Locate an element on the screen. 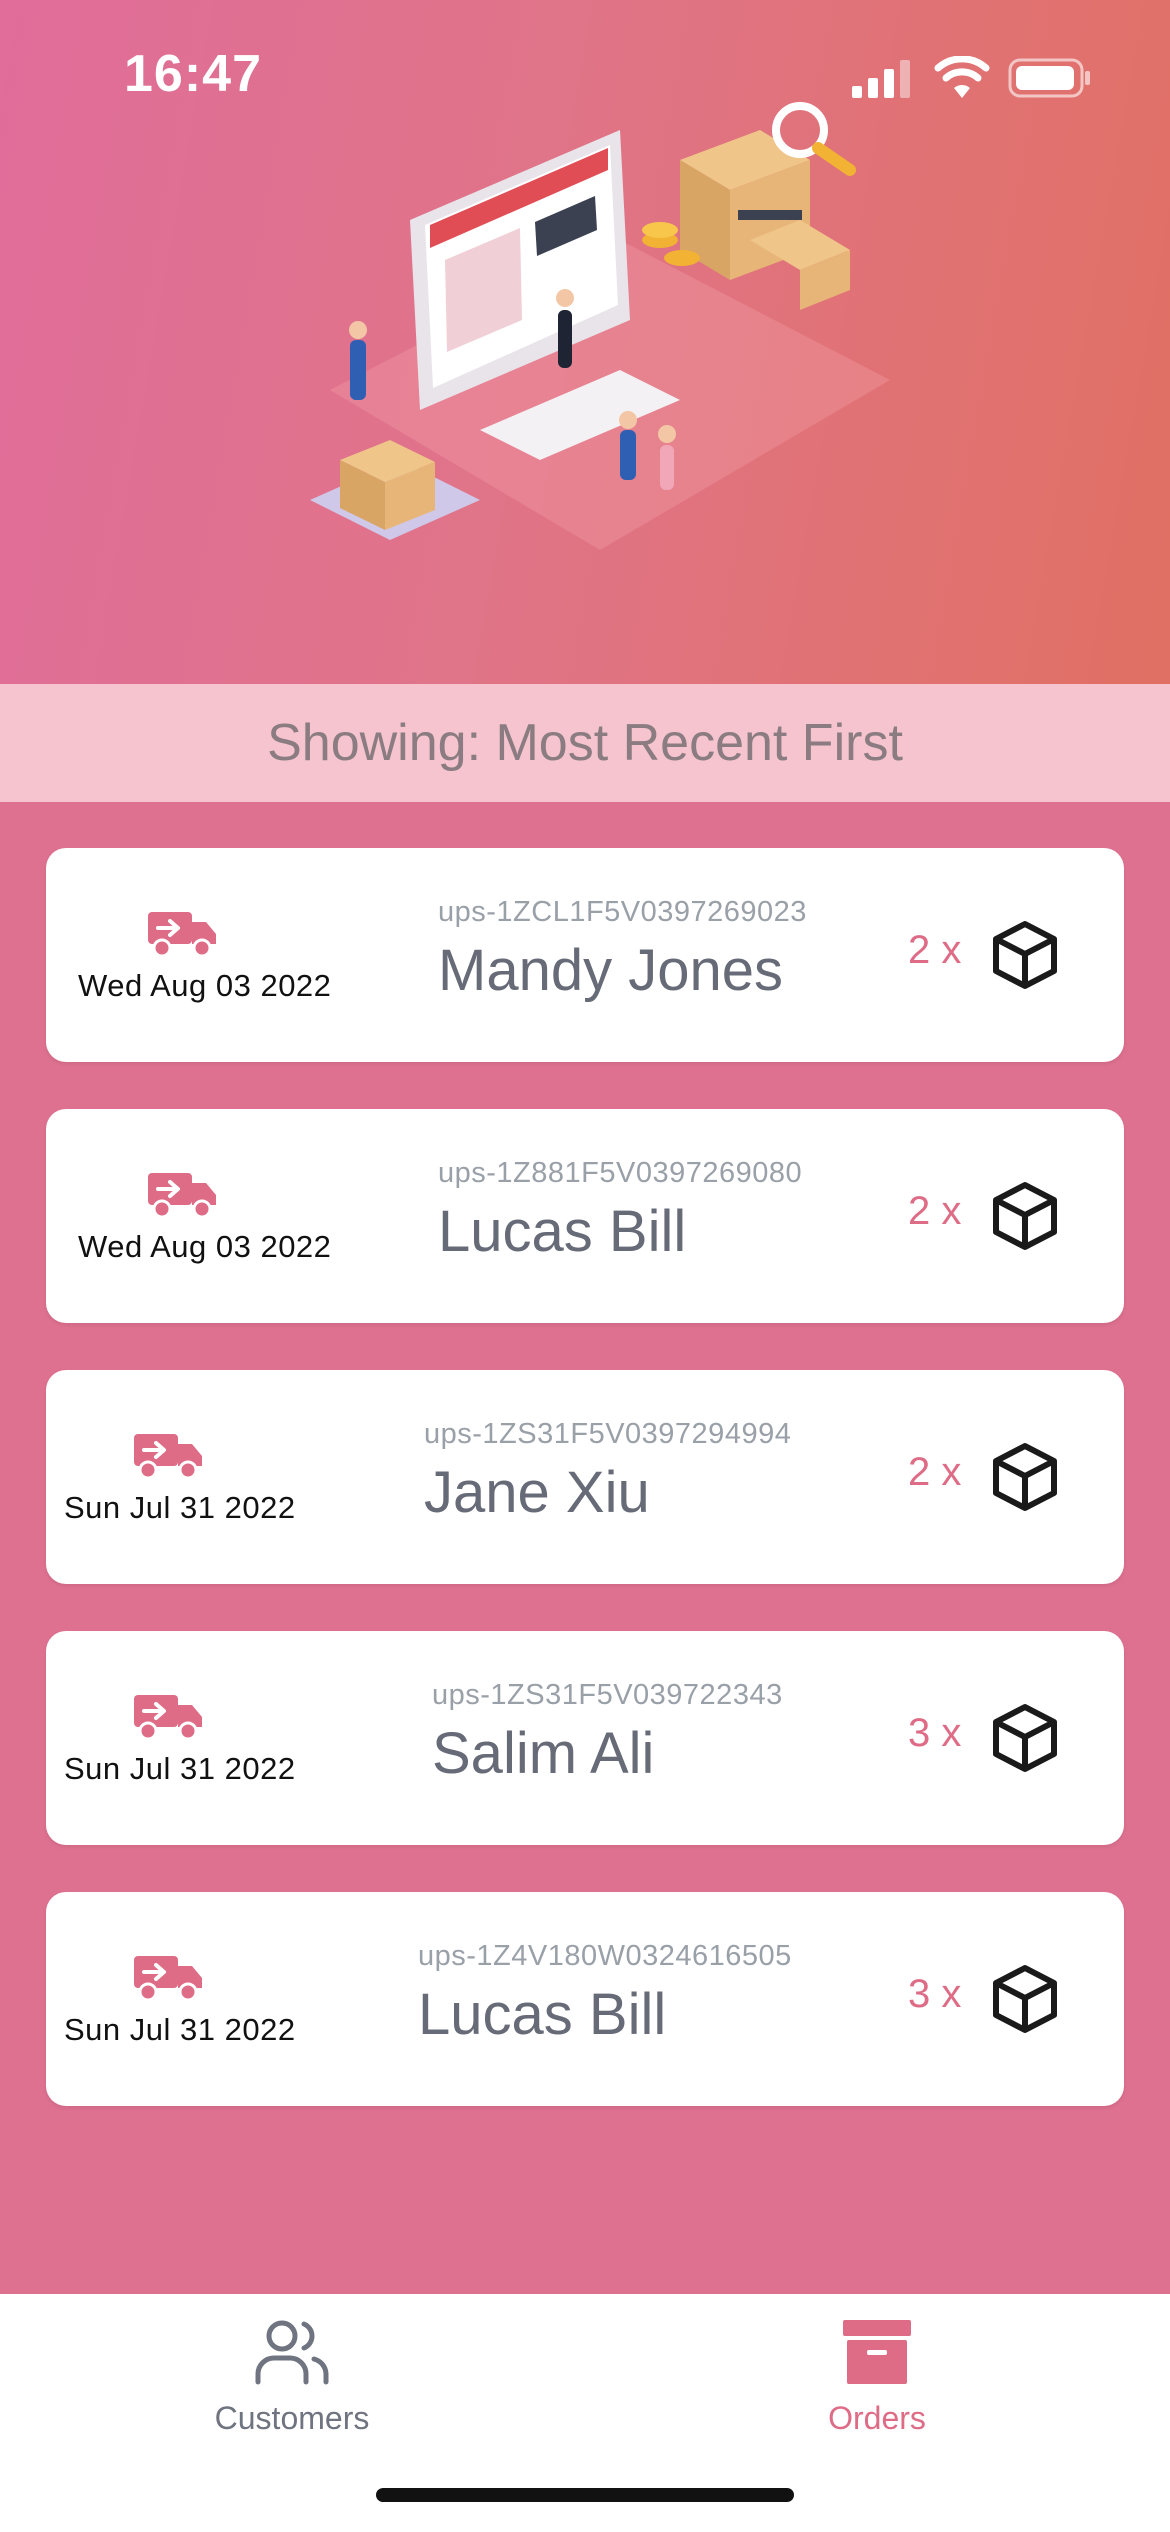 The width and height of the screenshot is (1170, 2532). customer-name: Jane Xiu is located at coordinates (537, 1492).